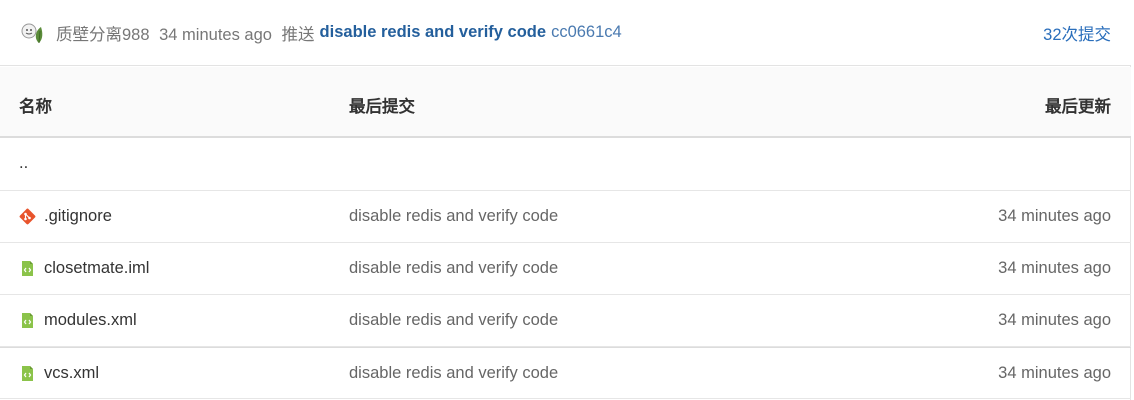 This screenshot has width=1134, height=400. I want to click on file-name: vcs.xml, so click(71, 373).